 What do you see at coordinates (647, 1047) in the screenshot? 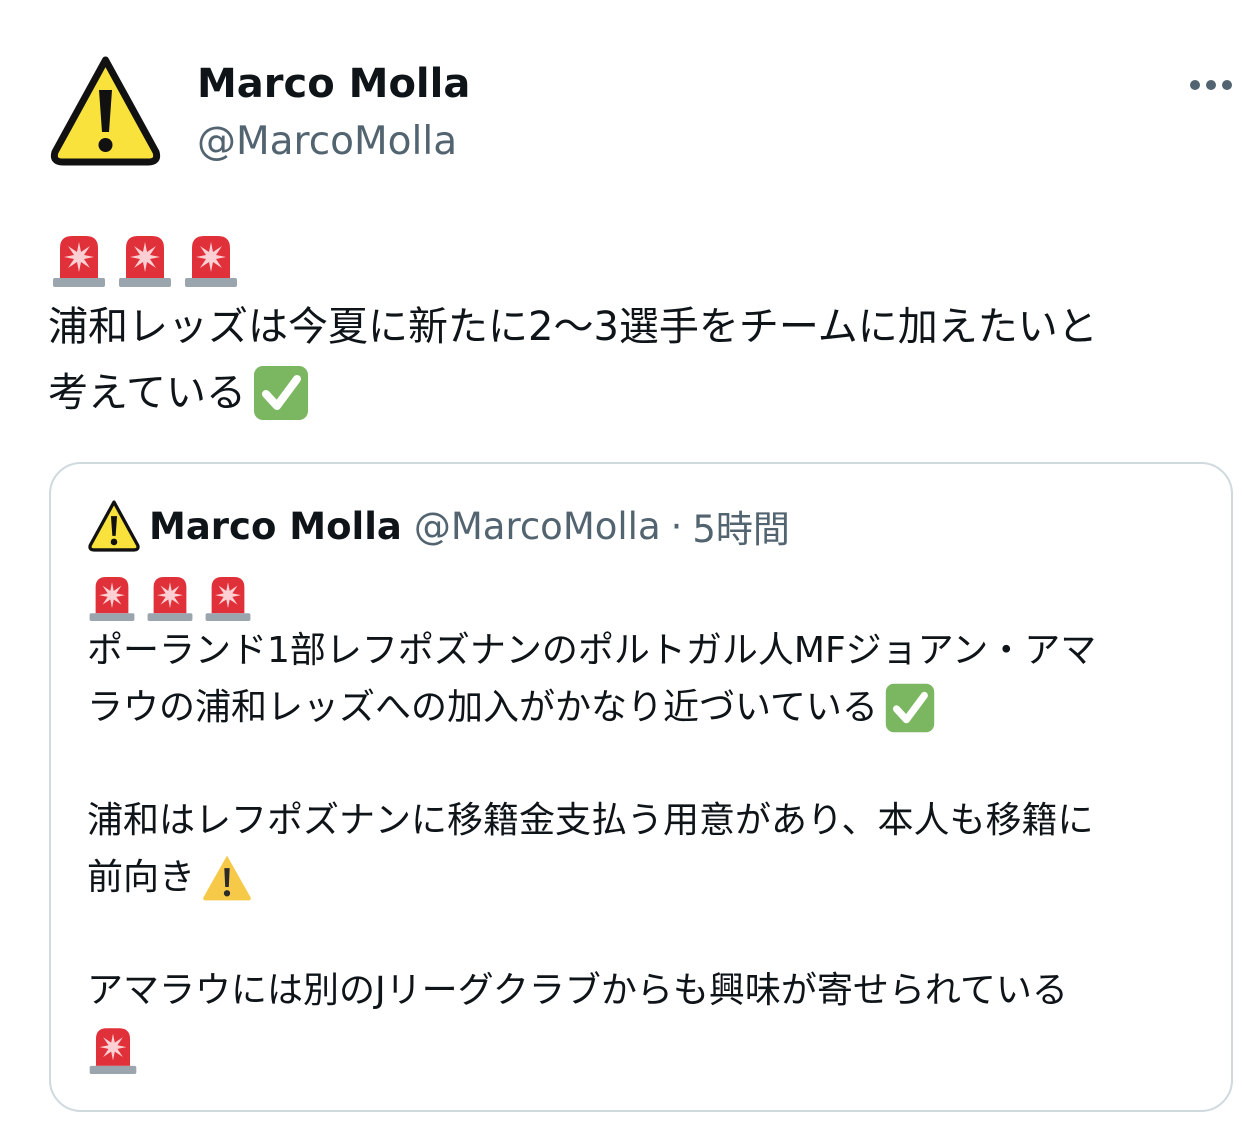
I see `quoted-final-emoji-line` at bounding box center [647, 1047].